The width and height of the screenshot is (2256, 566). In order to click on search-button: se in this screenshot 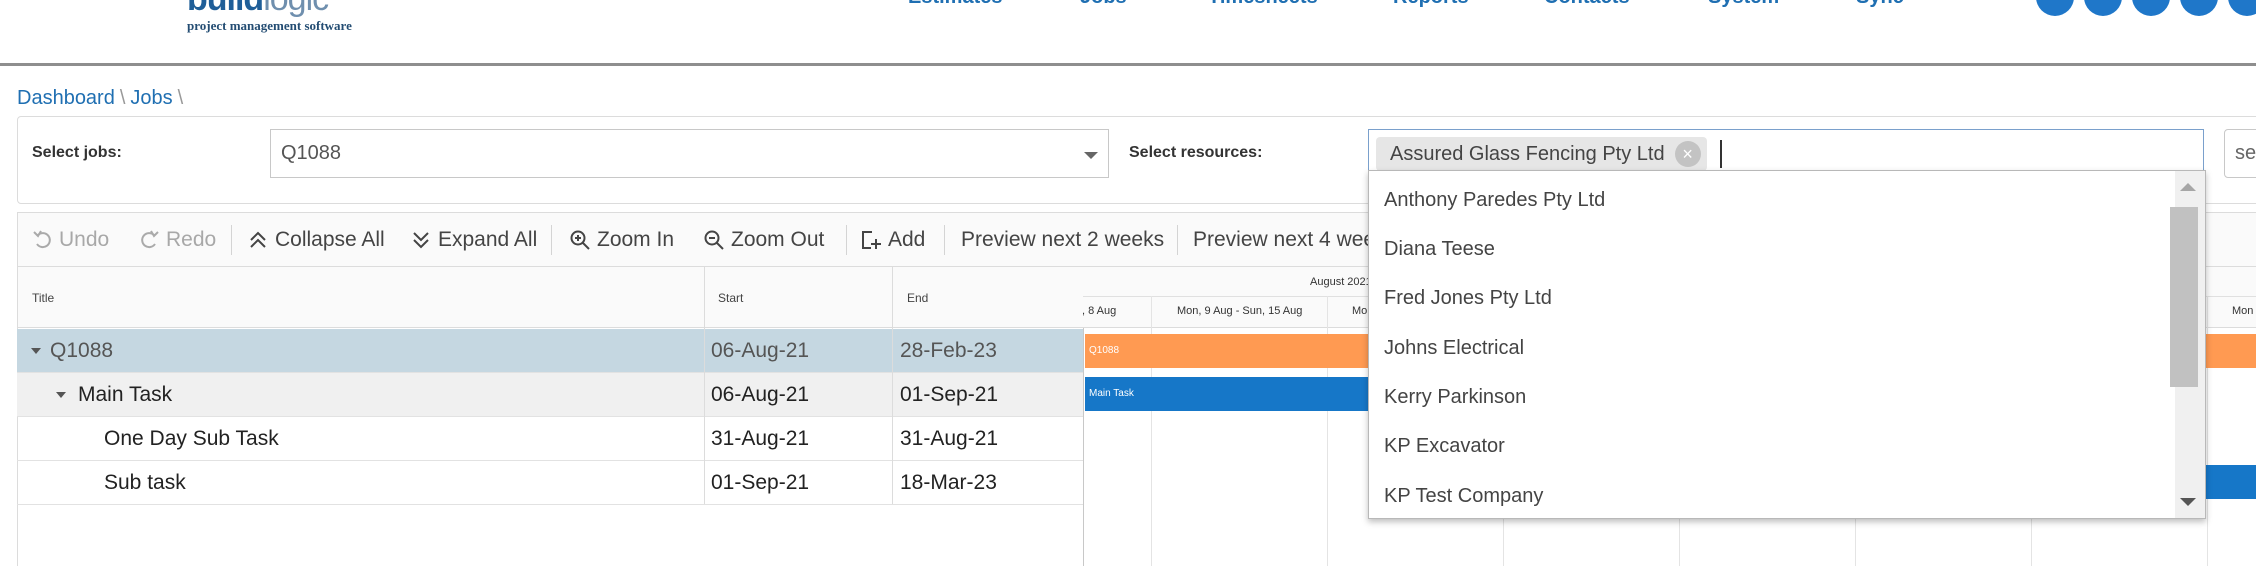, I will do `click(2240, 153)`.